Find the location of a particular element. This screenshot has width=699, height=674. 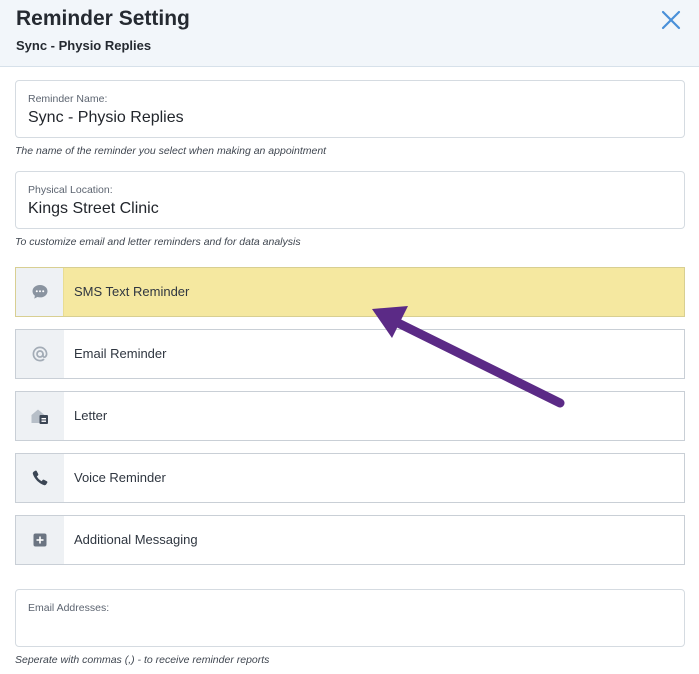

chat-bubble-icon is located at coordinates (39, 292).